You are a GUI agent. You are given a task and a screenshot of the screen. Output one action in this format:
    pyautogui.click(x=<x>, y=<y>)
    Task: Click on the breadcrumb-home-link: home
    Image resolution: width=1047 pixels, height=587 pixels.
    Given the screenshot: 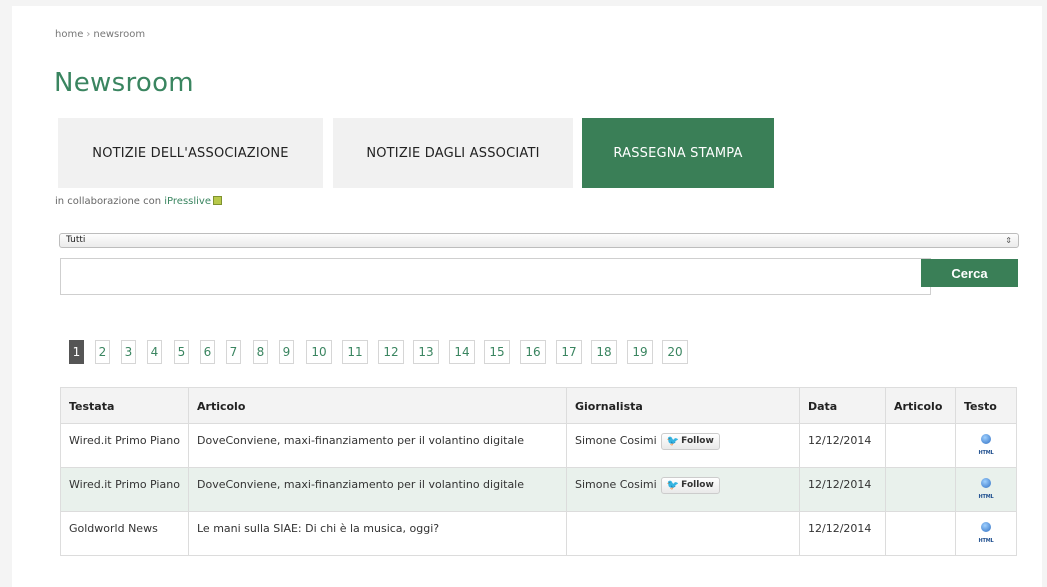 What is the action you would take?
    pyautogui.click(x=69, y=34)
    